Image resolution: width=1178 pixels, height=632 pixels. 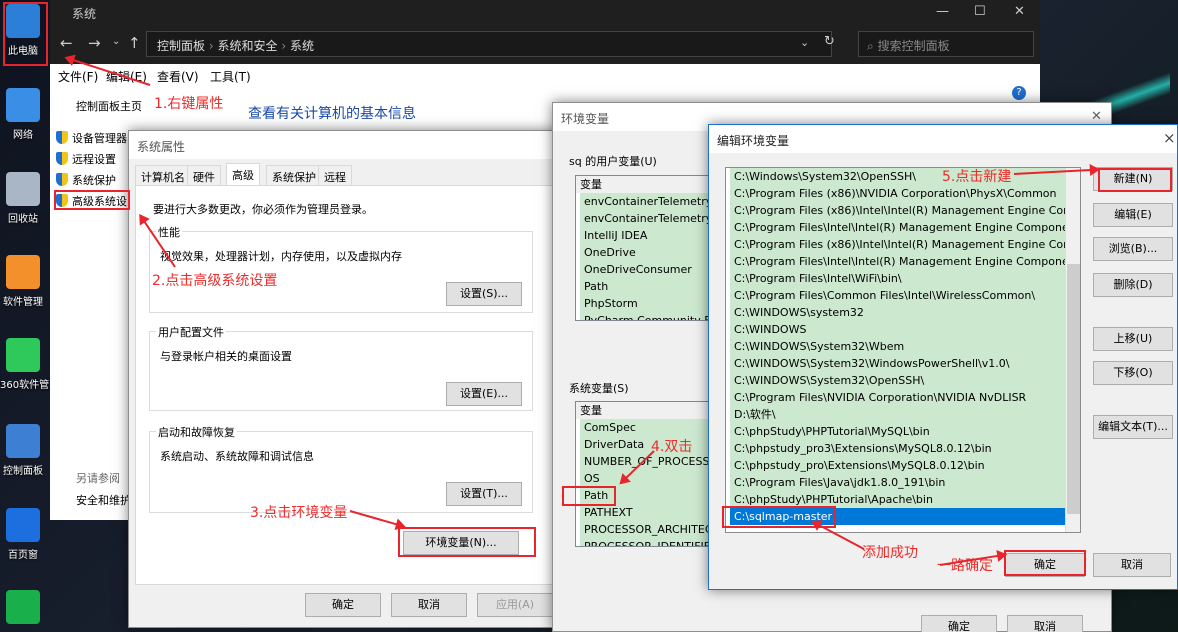 What do you see at coordinates (804, 42) in the screenshot?
I see `address-dropdown-icon: ⌄` at bounding box center [804, 42].